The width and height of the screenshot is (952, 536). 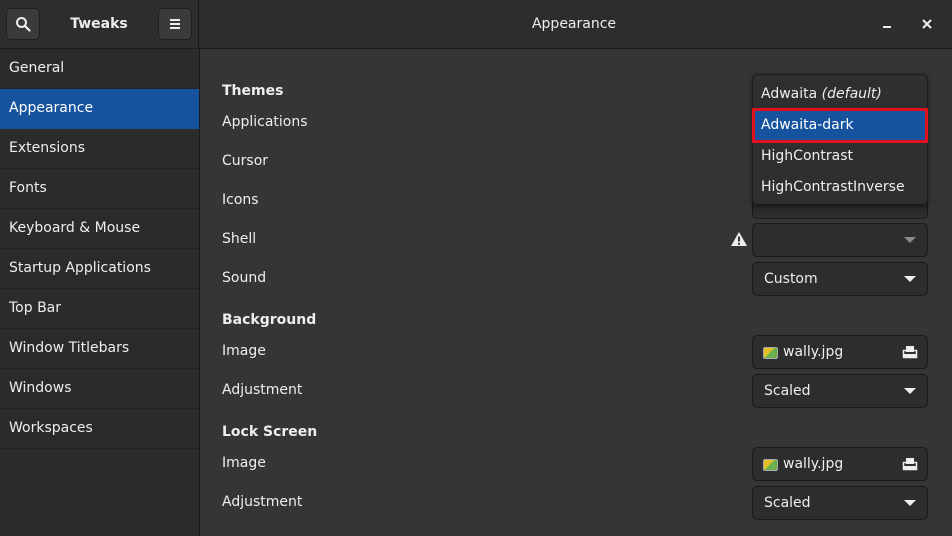 What do you see at coordinates (99, 349) in the screenshot?
I see `sidebar-item-window-titlebars: Window Titlebars` at bounding box center [99, 349].